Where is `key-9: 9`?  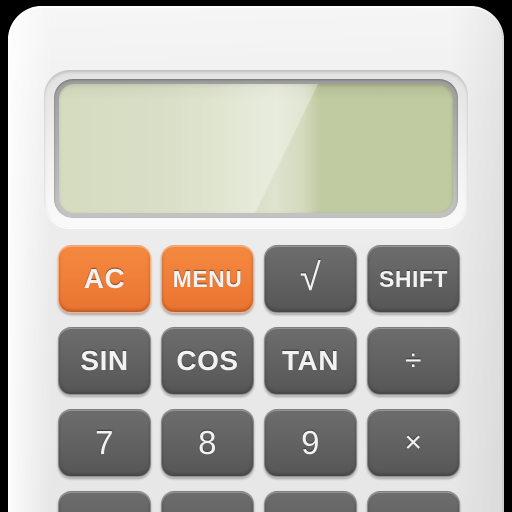
key-9: 9 is located at coordinates (310, 443).